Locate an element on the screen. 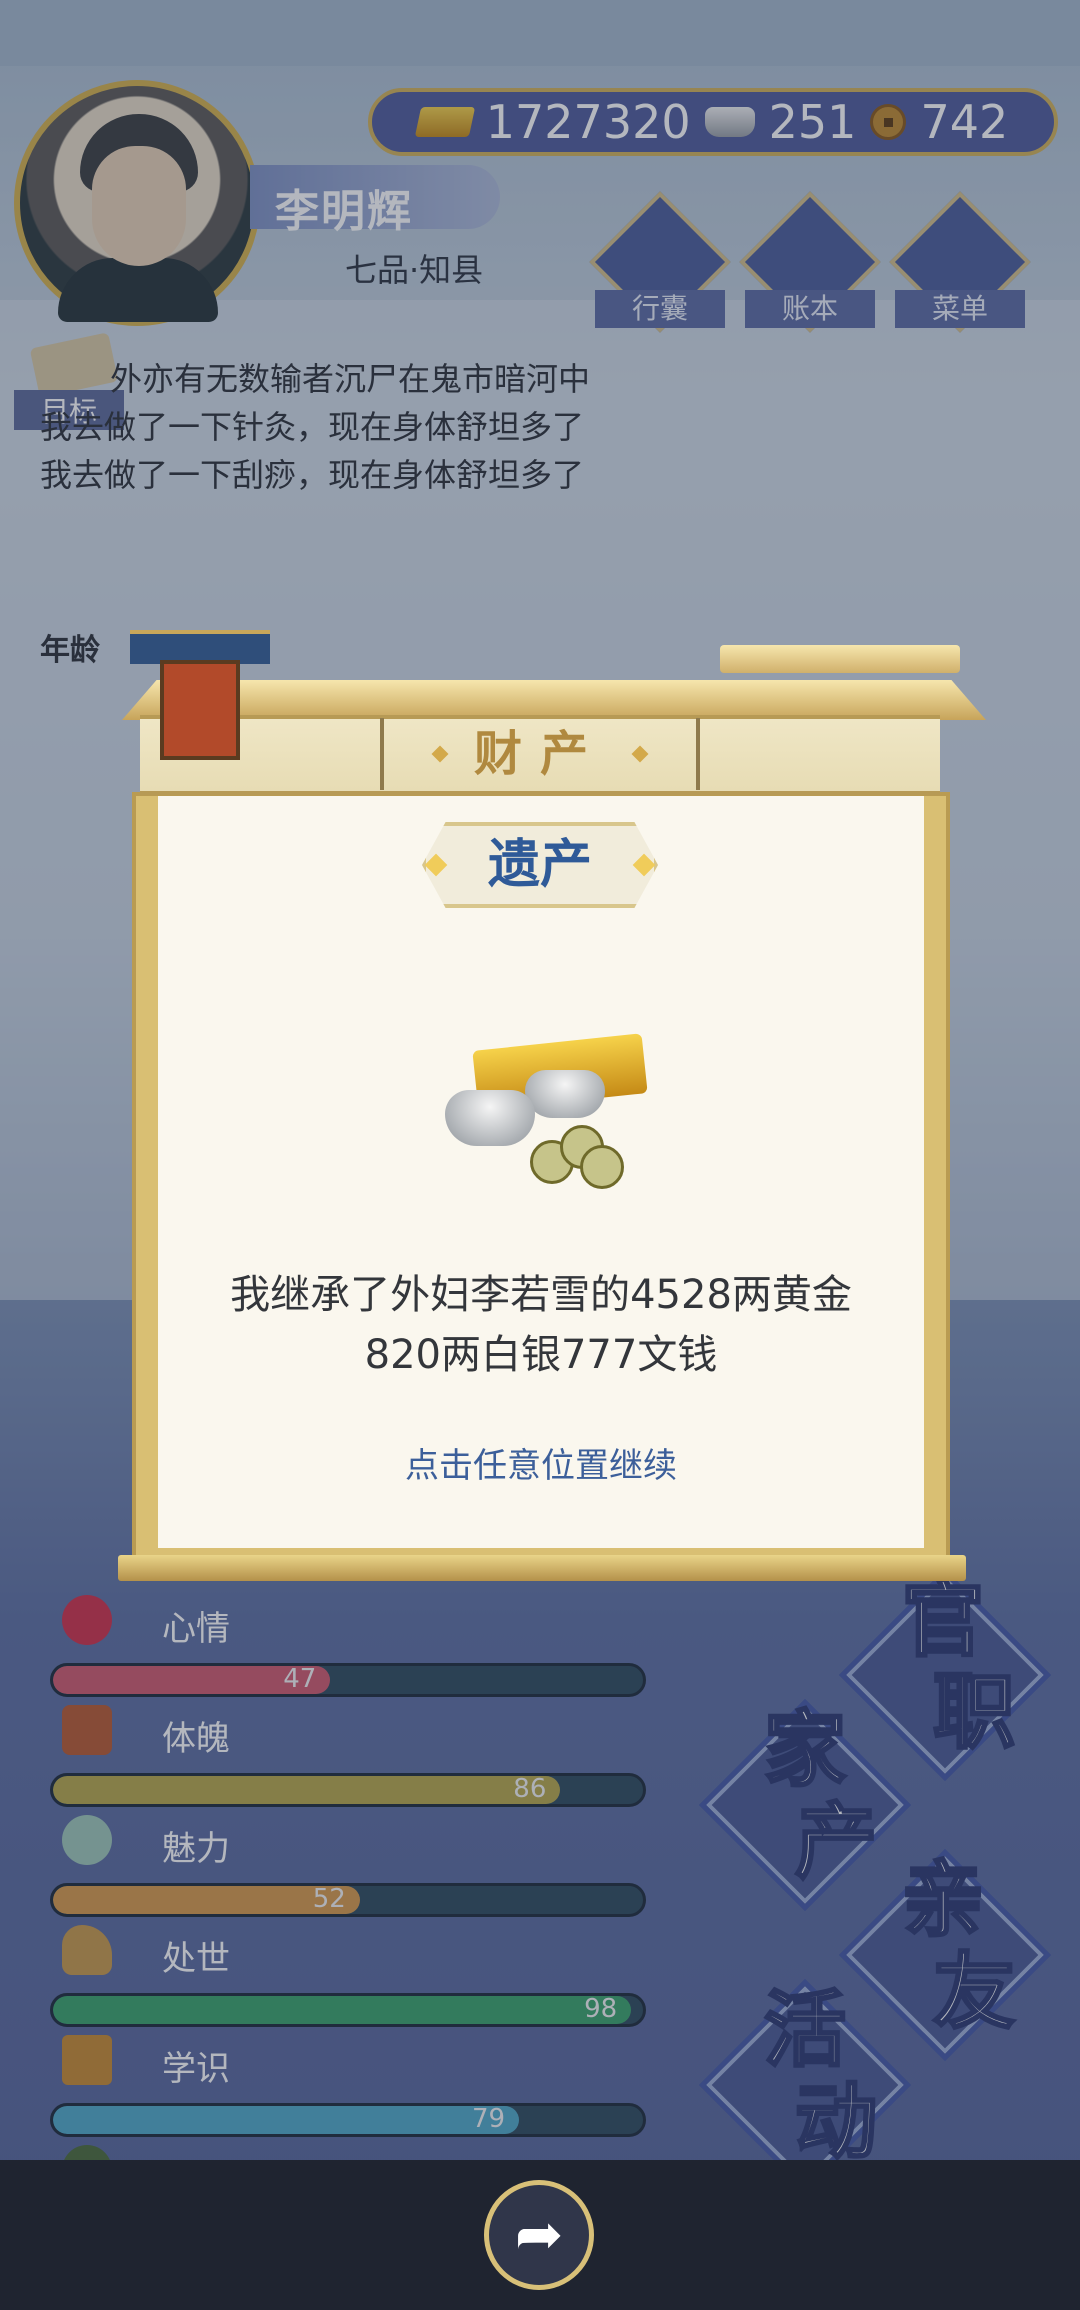  message-line: 820两白银777文钱 is located at coordinates (541, 1355).